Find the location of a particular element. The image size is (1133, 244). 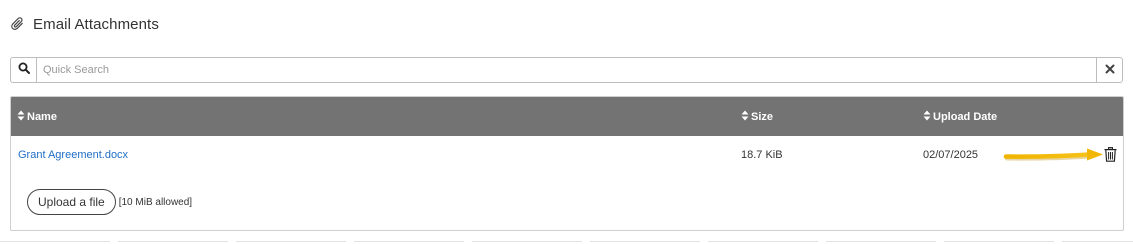

arrow-right-icon is located at coordinates (1054, 156).